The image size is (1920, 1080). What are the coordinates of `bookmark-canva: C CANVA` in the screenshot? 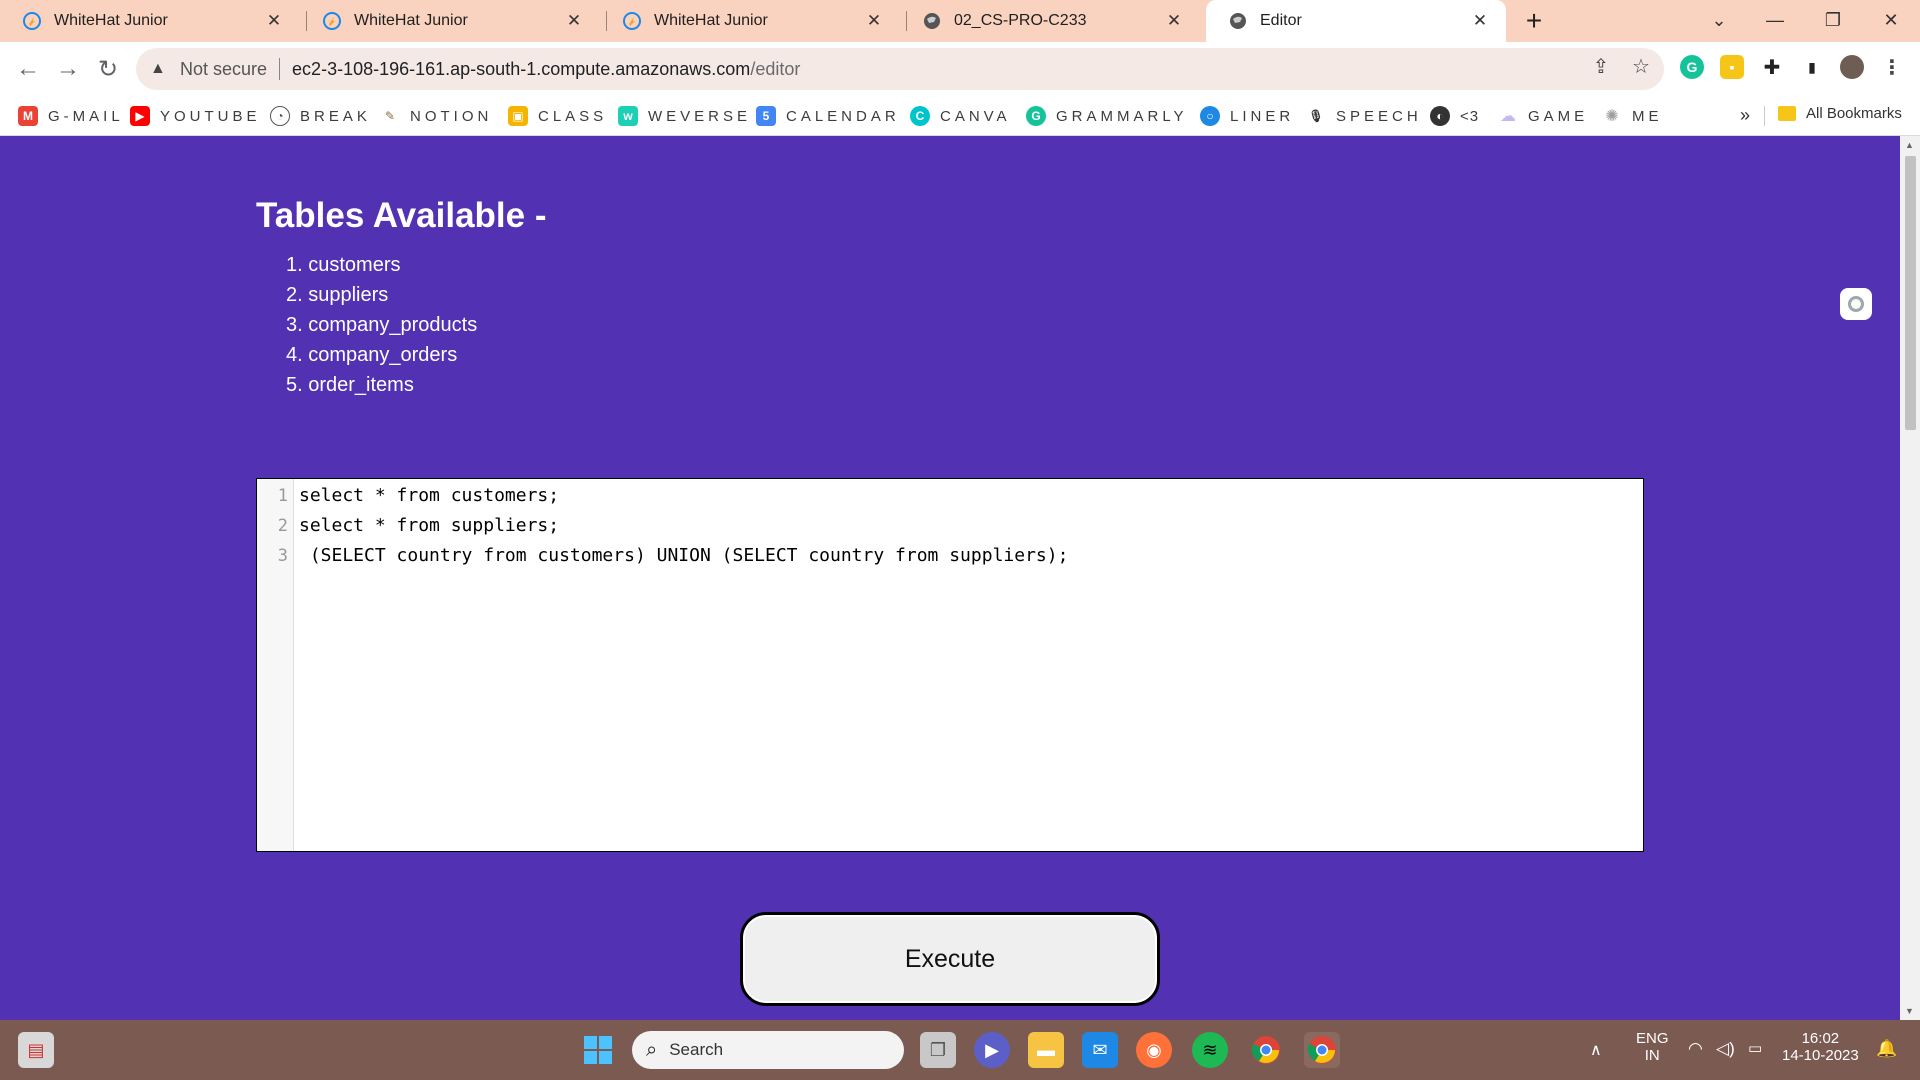 It's located at (960, 116).